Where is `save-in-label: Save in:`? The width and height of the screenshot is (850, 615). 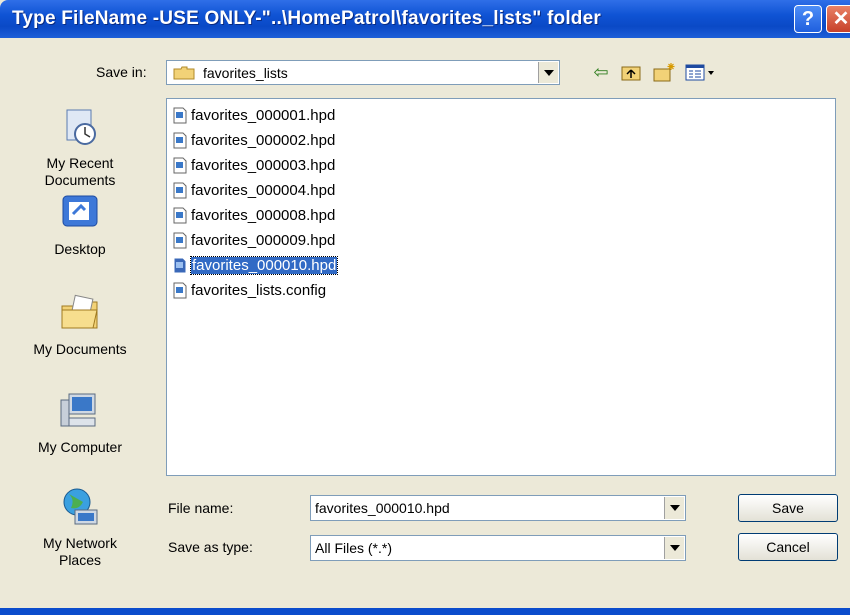
save-in-label: Save in: is located at coordinates (121, 72).